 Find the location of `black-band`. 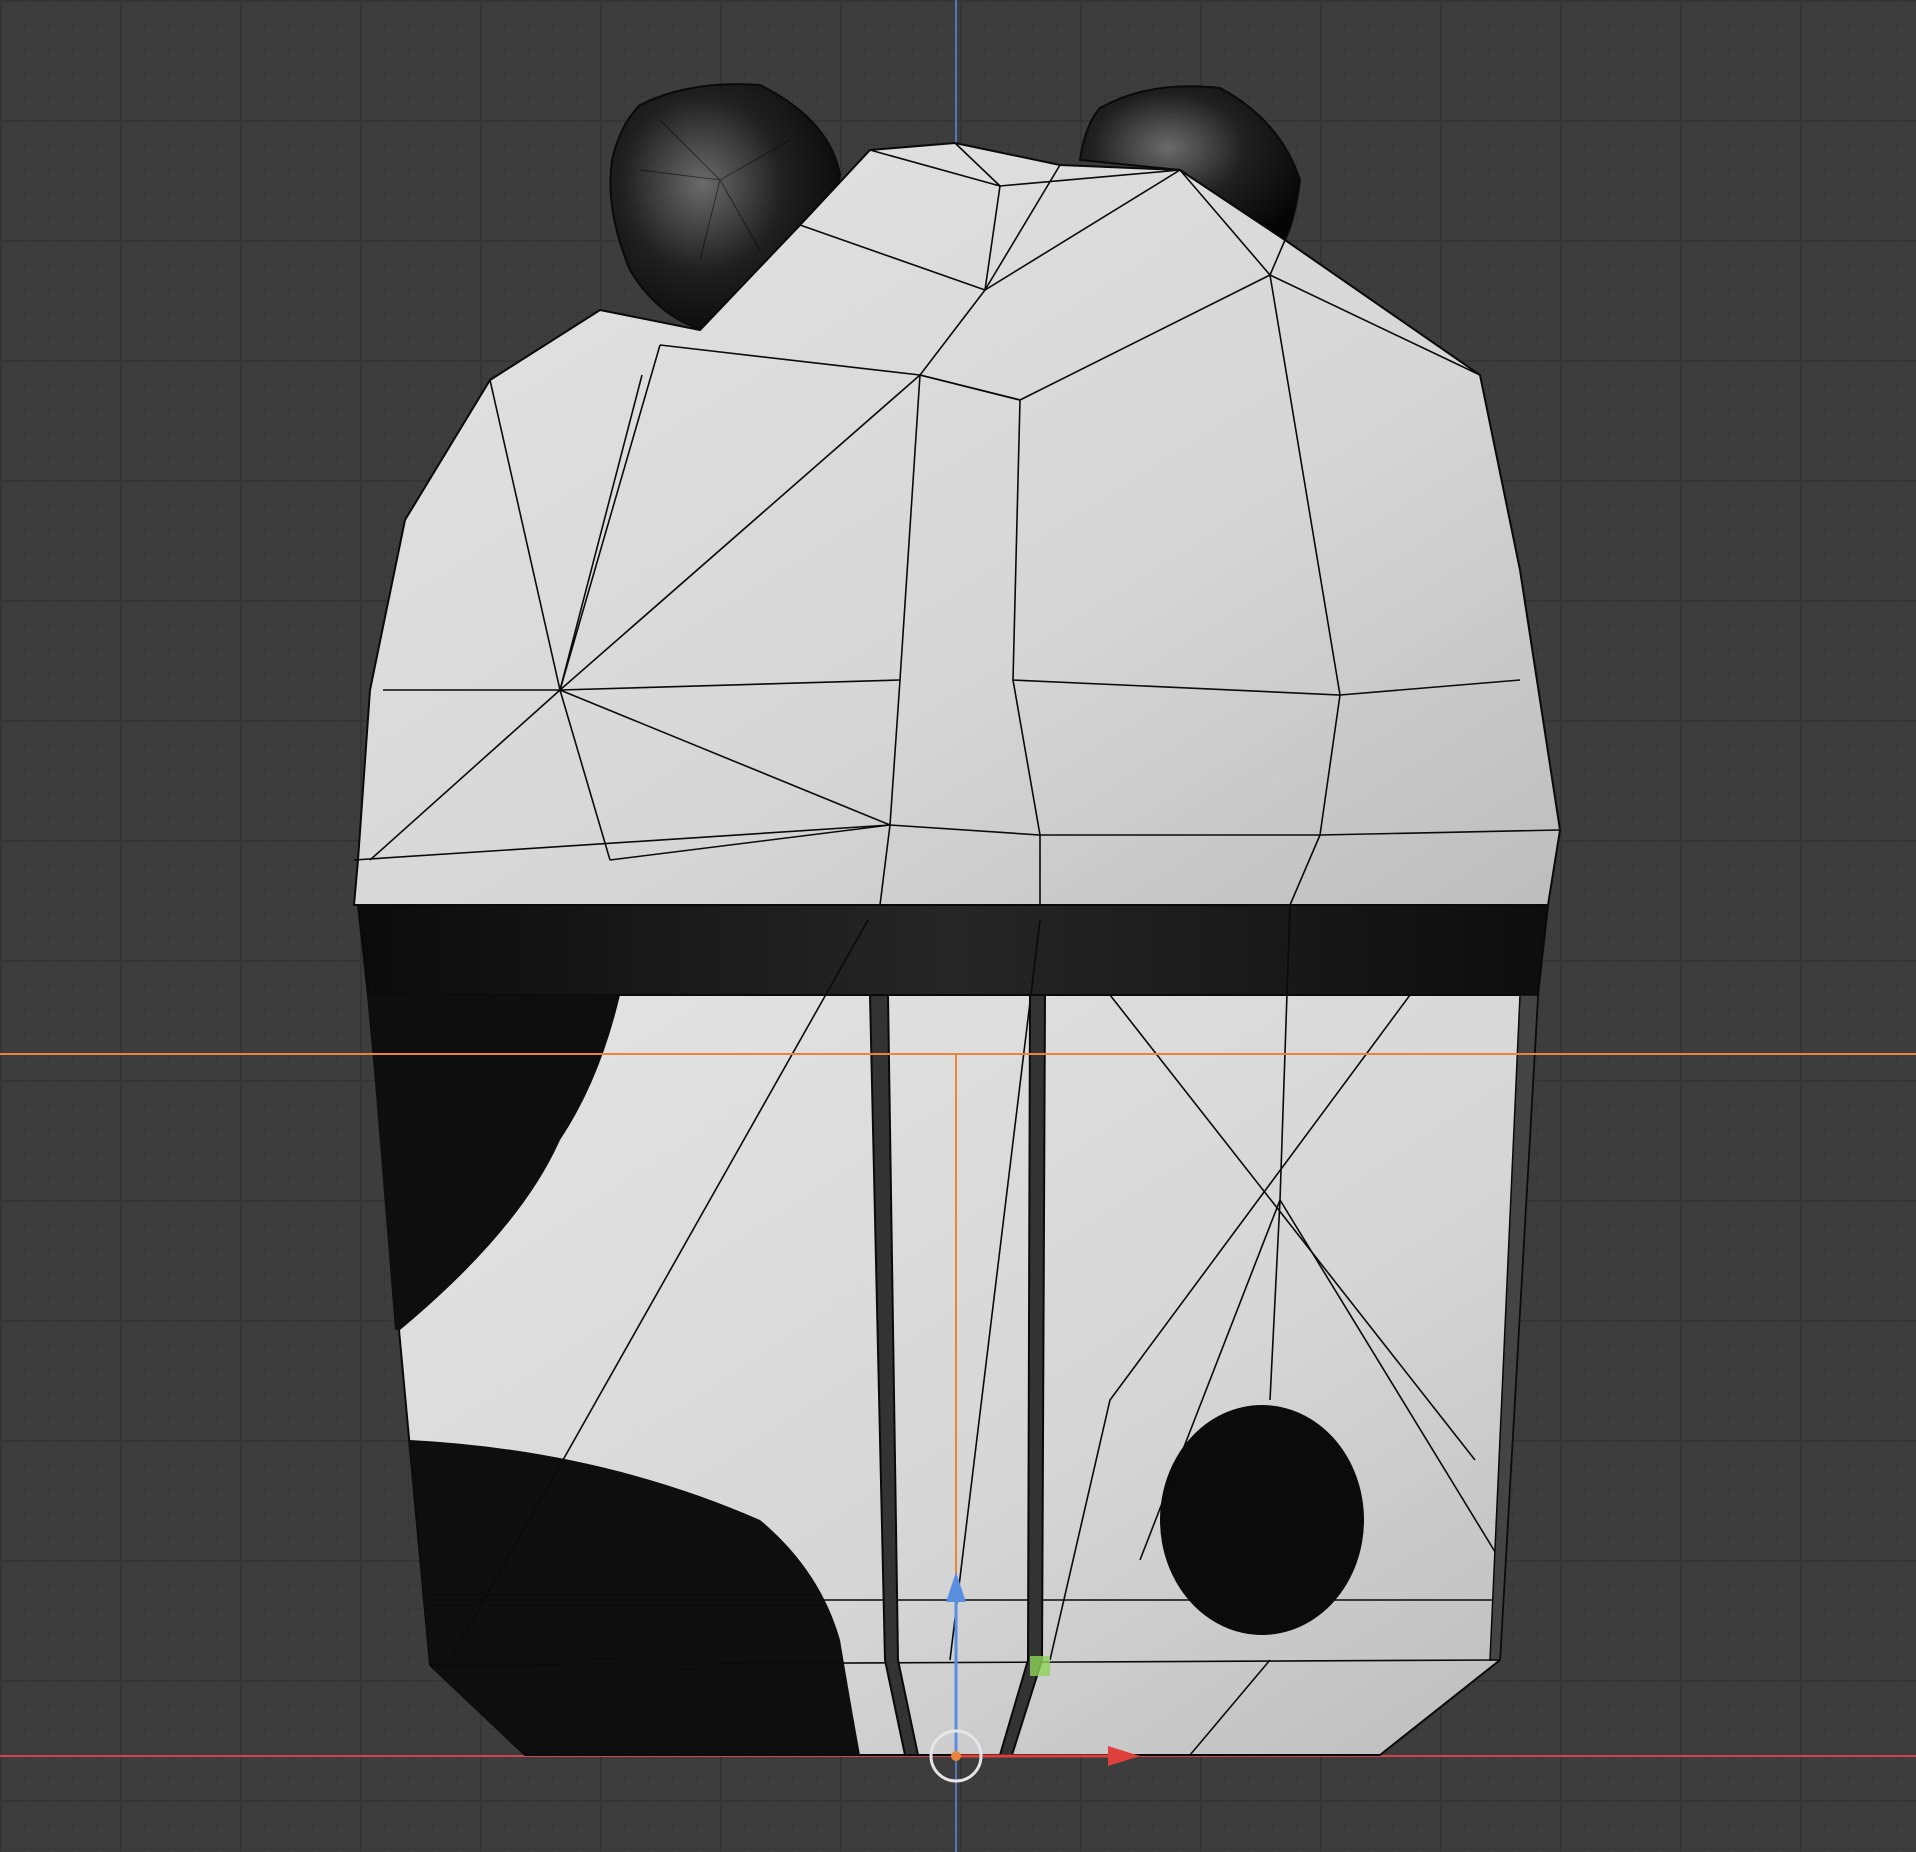

black-band is located at coordinates (953, 950).